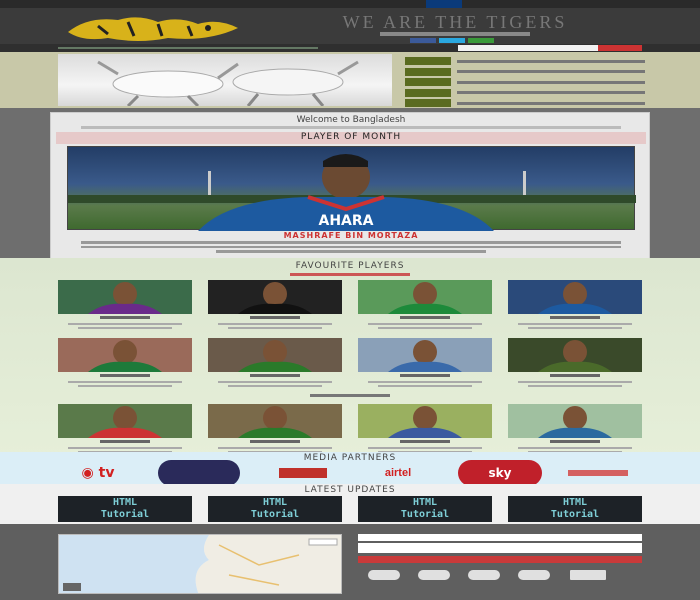 This screenshot has width=700, height=600. I want to click on contact-message-input, so click(500, 548).